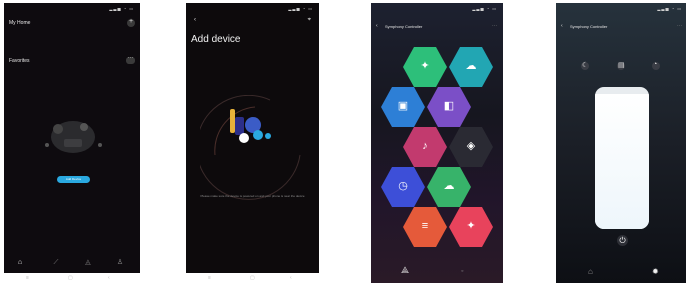 This screenshot has height=285, width=686. Describe the element at coordinates (622, 161) in the screenshot. I see `brightness-fill` at that location.